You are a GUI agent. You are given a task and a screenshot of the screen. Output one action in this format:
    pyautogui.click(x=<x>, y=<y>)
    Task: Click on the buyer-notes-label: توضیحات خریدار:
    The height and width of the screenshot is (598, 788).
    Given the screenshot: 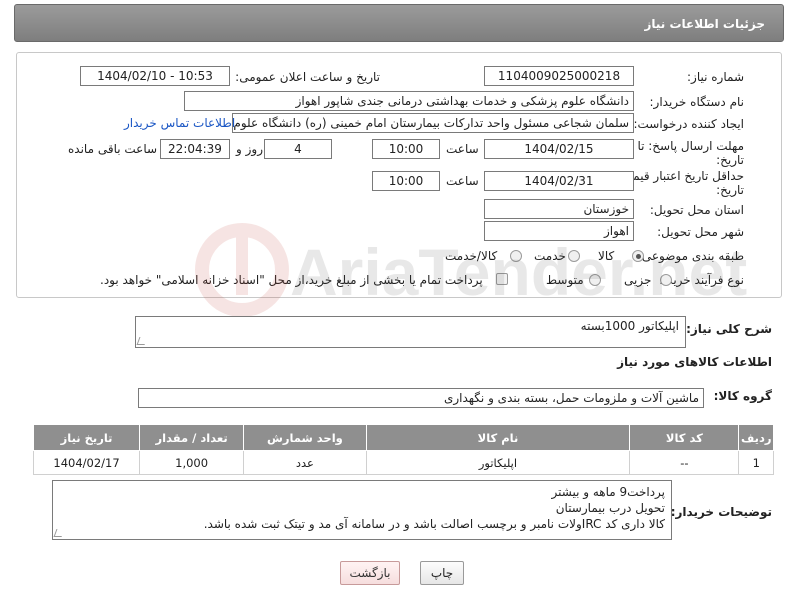 What is the action you would take?
    pyautogui.click(x=721, y=512)
    